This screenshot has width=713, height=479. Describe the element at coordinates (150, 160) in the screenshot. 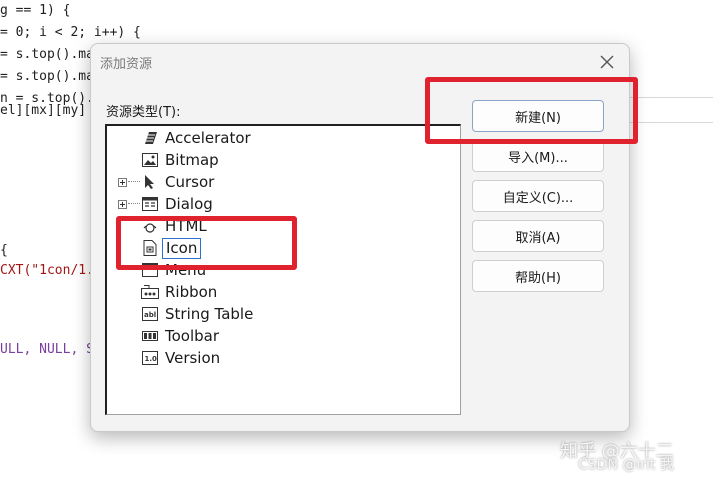

I see `bitmap-icon` at that location.